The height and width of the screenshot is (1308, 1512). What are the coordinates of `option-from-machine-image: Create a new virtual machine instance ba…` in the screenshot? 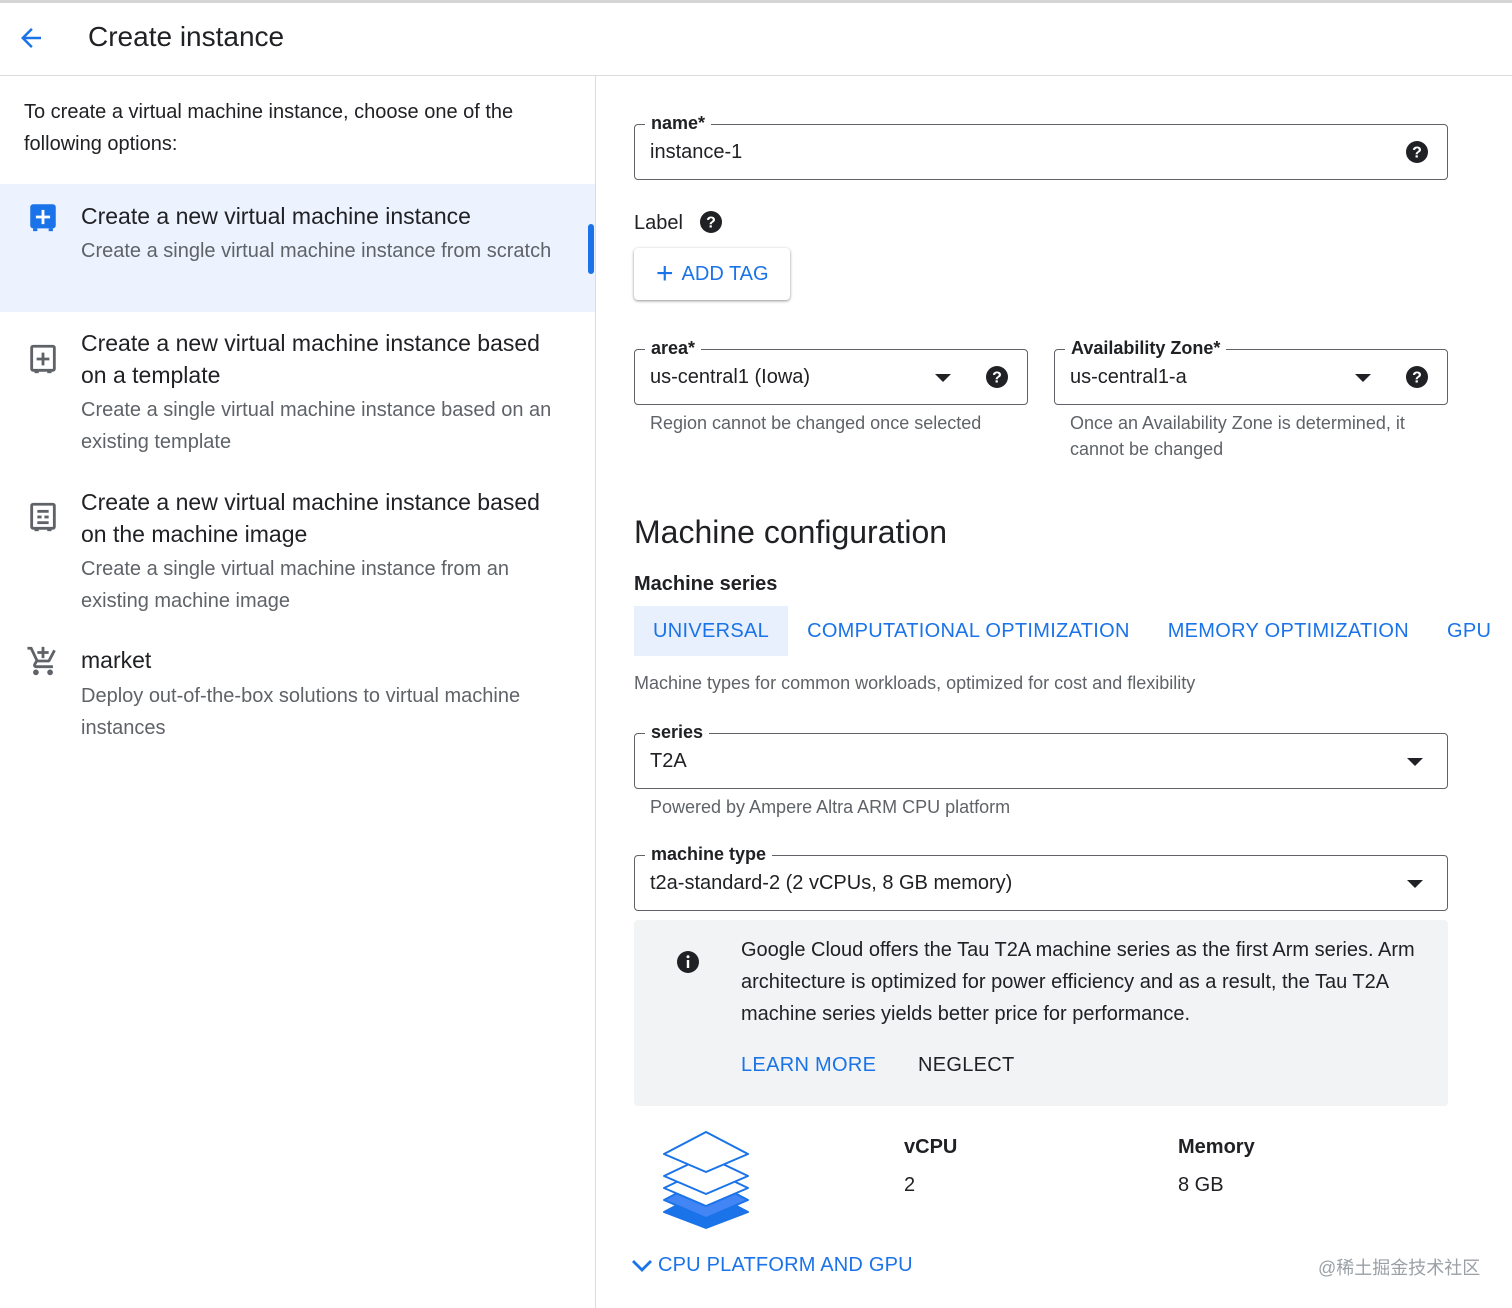 It's located at (297, 552).